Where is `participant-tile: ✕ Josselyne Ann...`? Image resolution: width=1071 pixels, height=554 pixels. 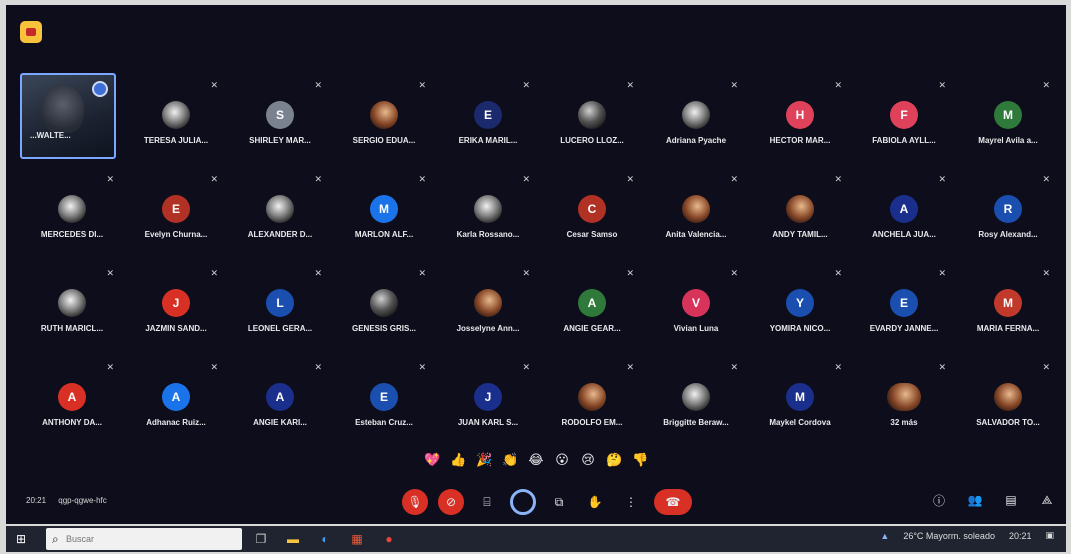 participant-tile: ✕ Josselyne Ann... is located at coordinates (488, 308).